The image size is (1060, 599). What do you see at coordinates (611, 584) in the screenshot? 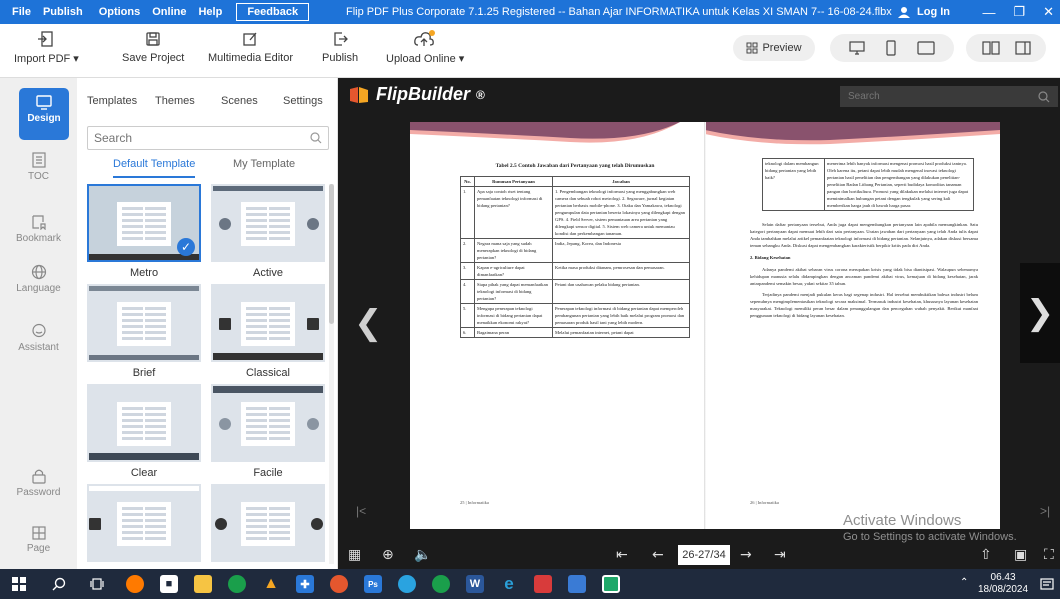
I see `flipbuilder-taskbar-icon` at bounding box center [611, 584].